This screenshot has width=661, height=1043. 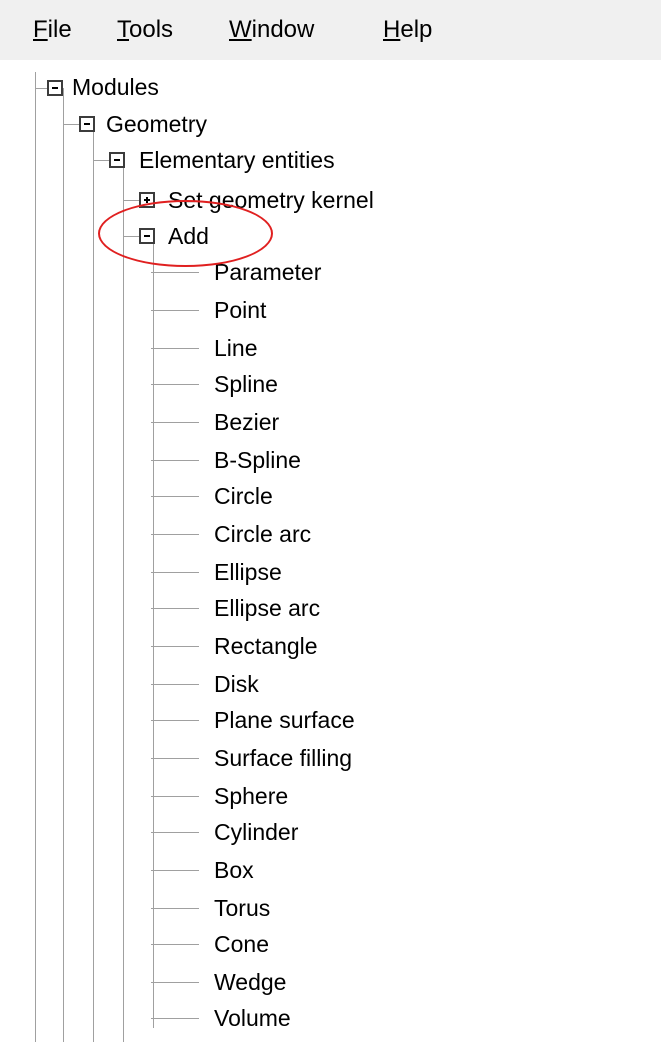 What do you see at coordinates (59, 29) in the screenshot?
I see `menu-file-label: ile` at bounding box center [59, 29].